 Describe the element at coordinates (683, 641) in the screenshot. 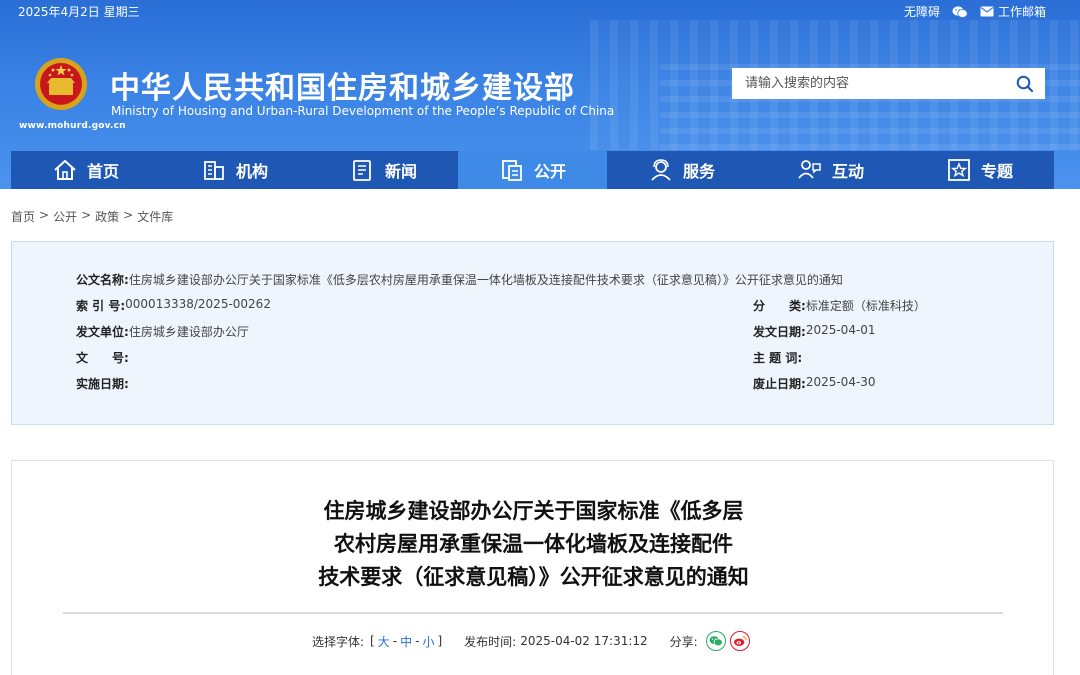

I see `share-label: 分享:` at that location.